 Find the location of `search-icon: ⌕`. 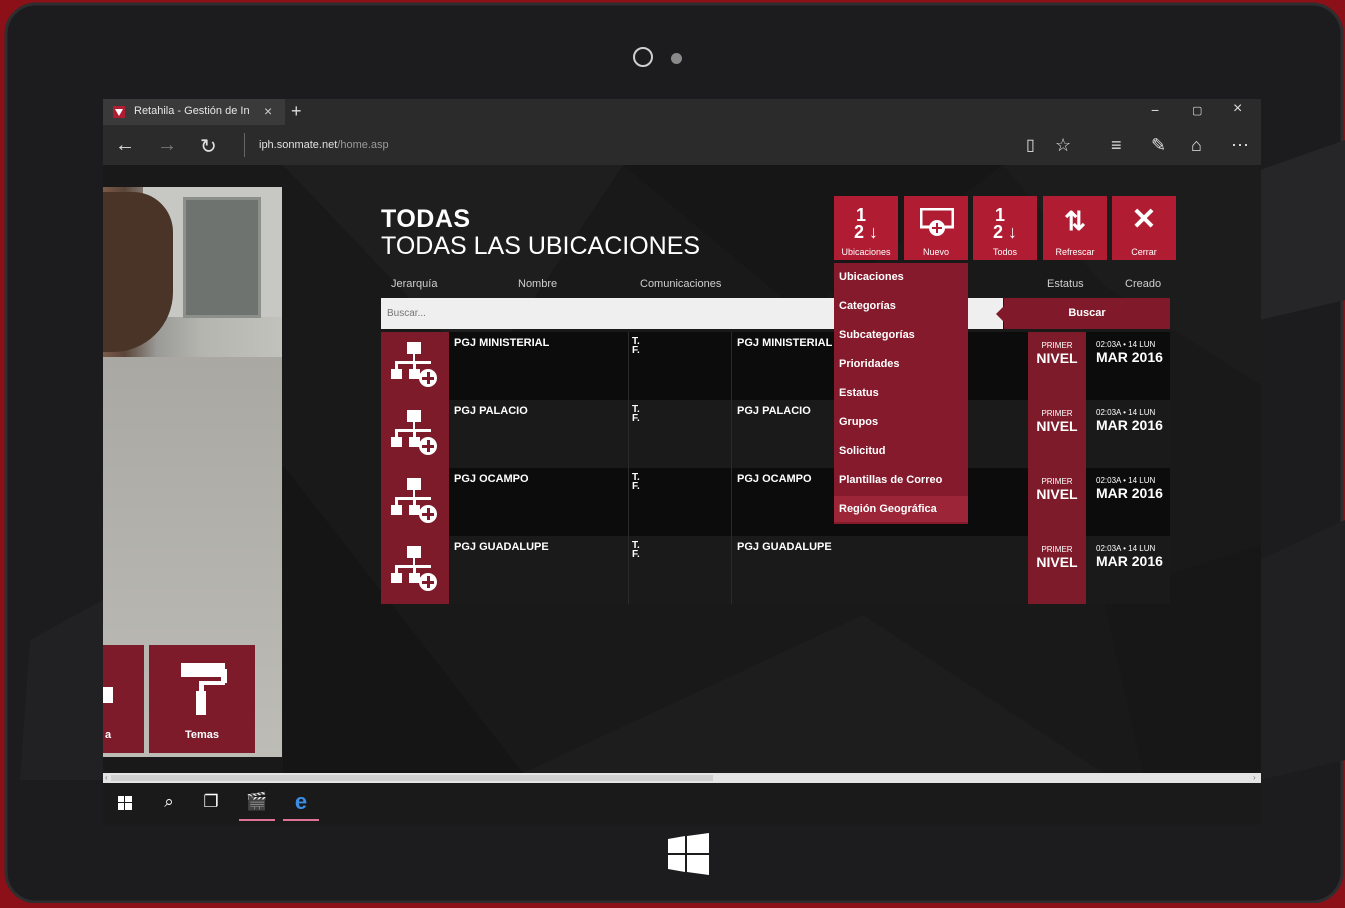

search-icon: ⌕ is located at coordinates (169, 804).